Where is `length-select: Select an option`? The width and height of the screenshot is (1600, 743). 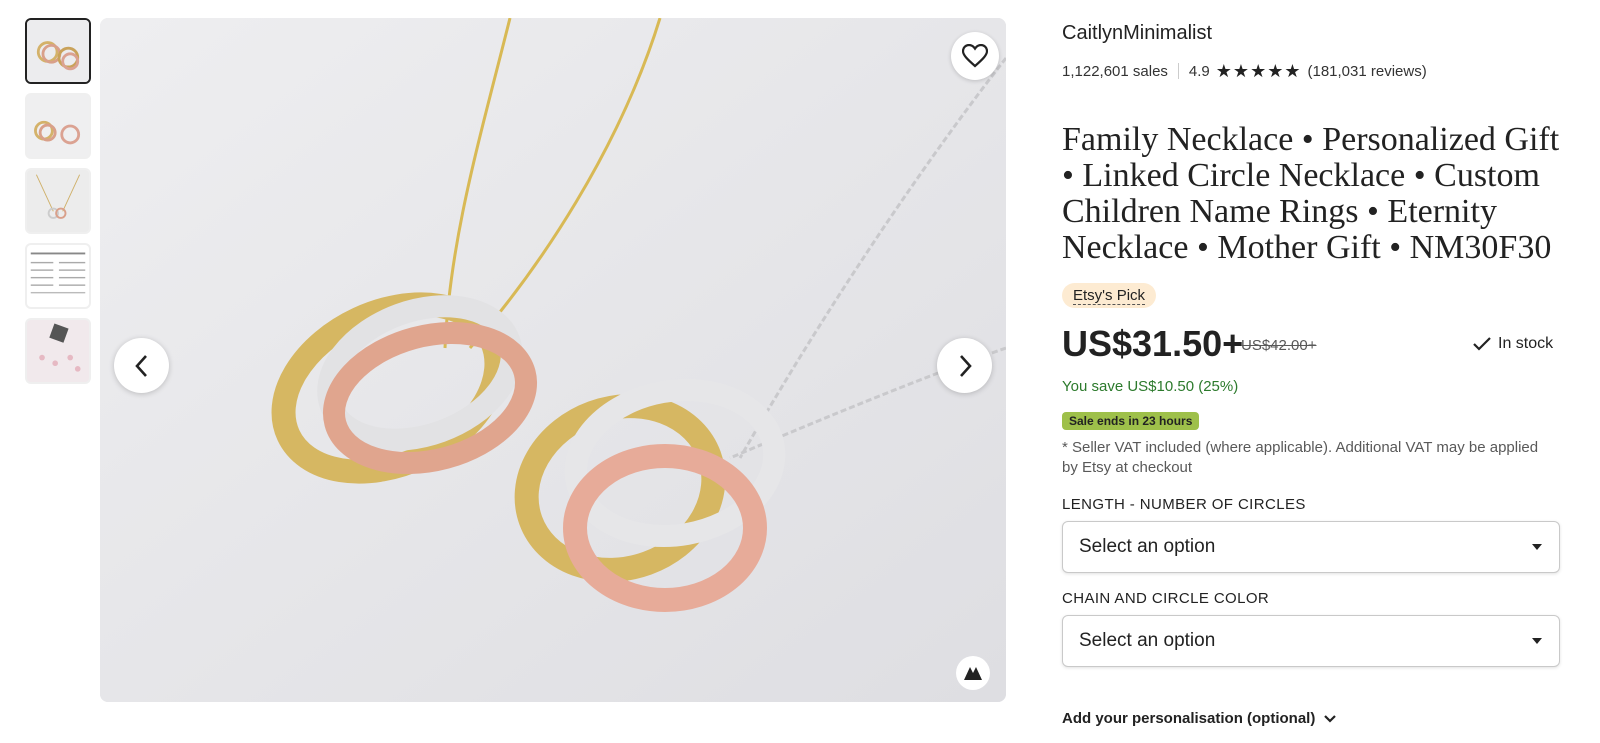
length-select: Select an option is located at coordinates (1311, 547).